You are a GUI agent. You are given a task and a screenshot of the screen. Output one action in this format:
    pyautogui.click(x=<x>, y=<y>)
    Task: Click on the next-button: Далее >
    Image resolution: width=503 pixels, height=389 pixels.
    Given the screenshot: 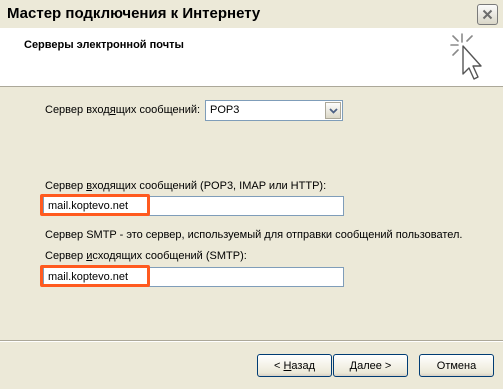 What is the action you would take?
    pyautogui.click(x=370, y=365)
    